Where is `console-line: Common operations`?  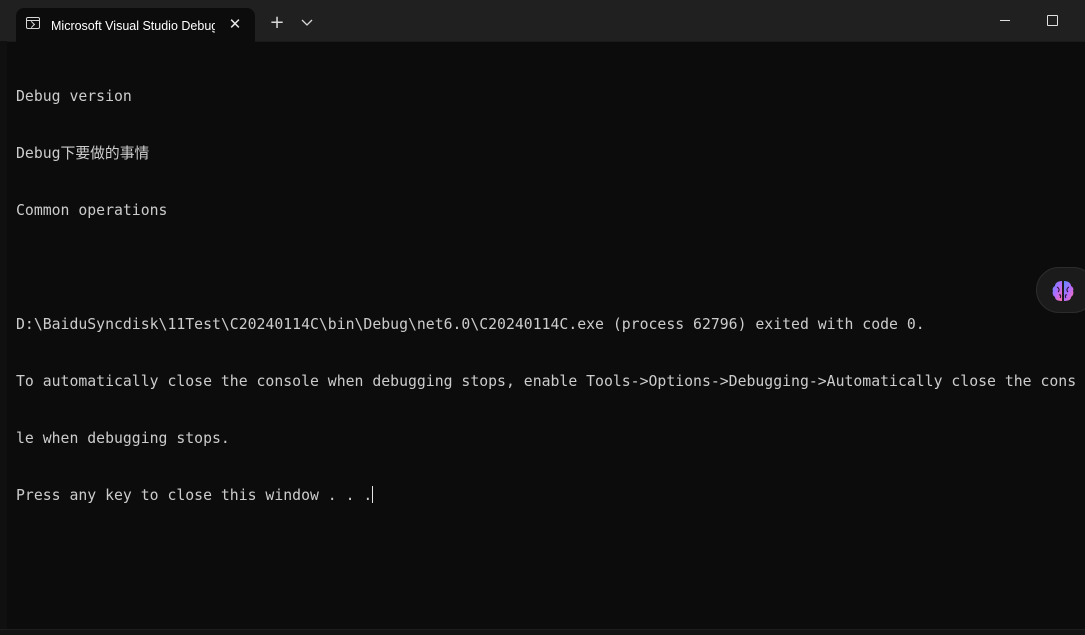
console-line: Common operations is located at coordinates (92, 210).